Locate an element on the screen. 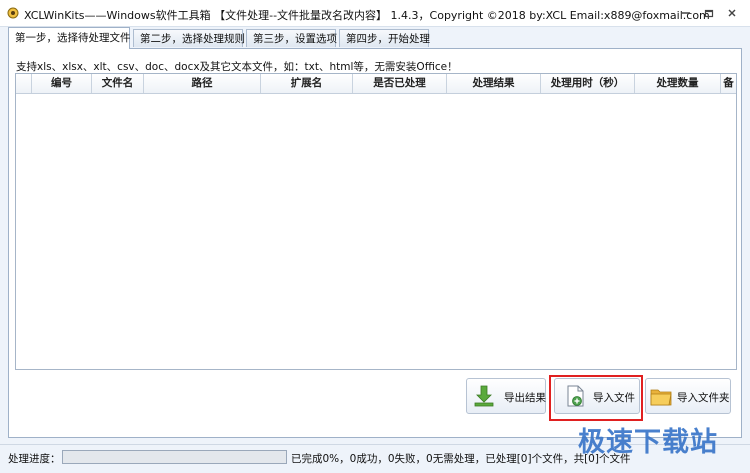  column-header-extension: 扩展名 is located at coordinates (307, 83).